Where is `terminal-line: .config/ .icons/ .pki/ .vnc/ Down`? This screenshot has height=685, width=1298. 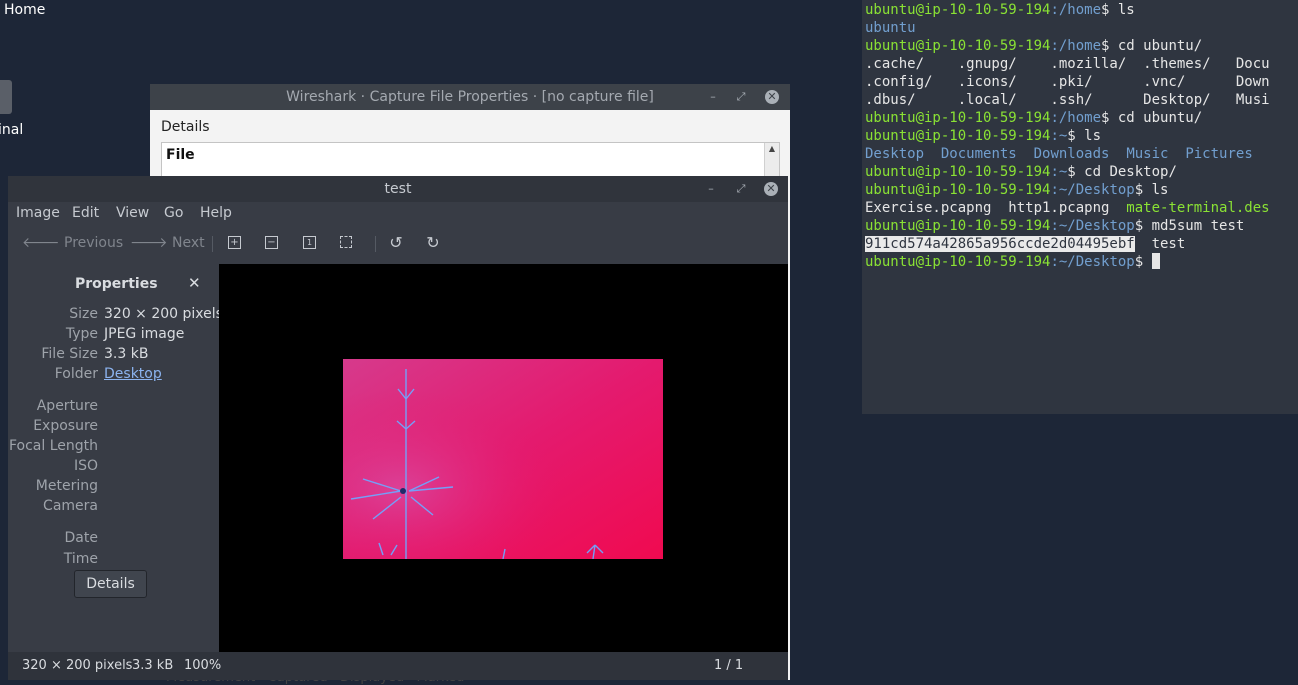
terminal-line: .config/ .icons/ .pki/ .vnc/ Down is located at coordinates (1067, 82).